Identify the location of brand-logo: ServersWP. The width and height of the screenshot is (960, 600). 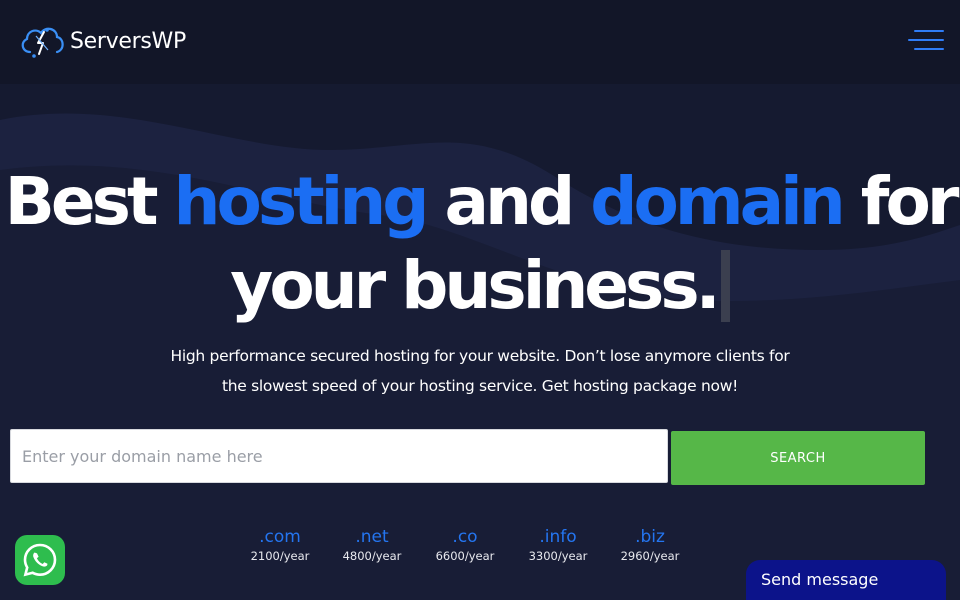
(102, 41).